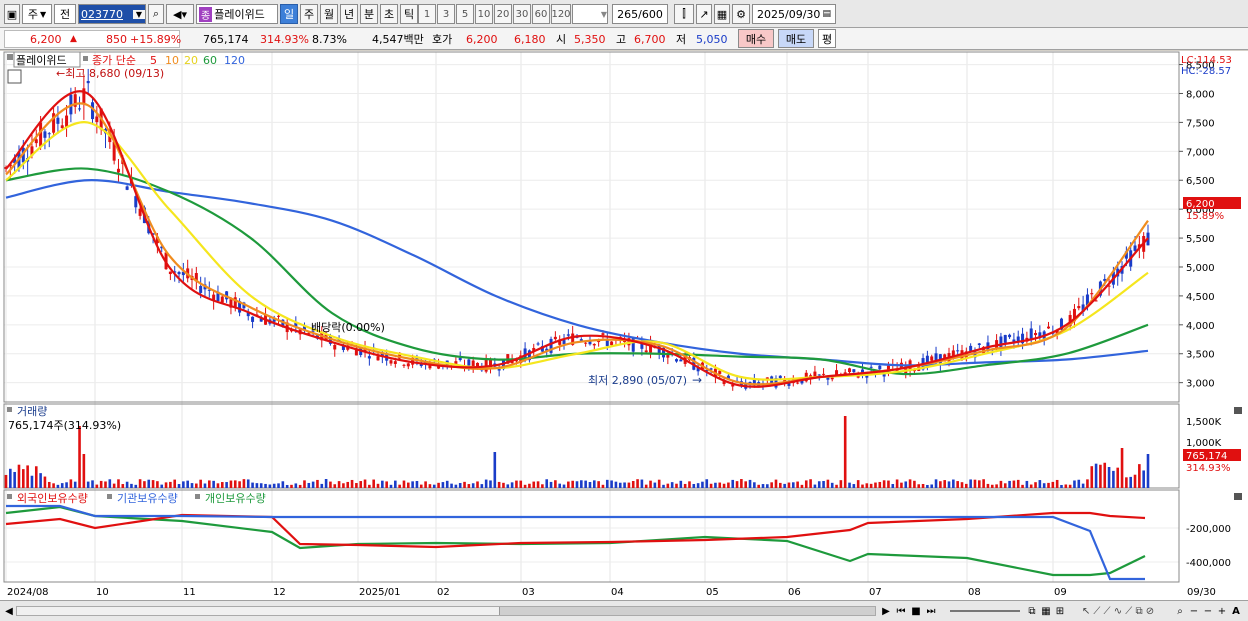  Describe the element at coordinates (180, 14) in the screenshot. I see `speaker-icon: ◀▾` at that location.